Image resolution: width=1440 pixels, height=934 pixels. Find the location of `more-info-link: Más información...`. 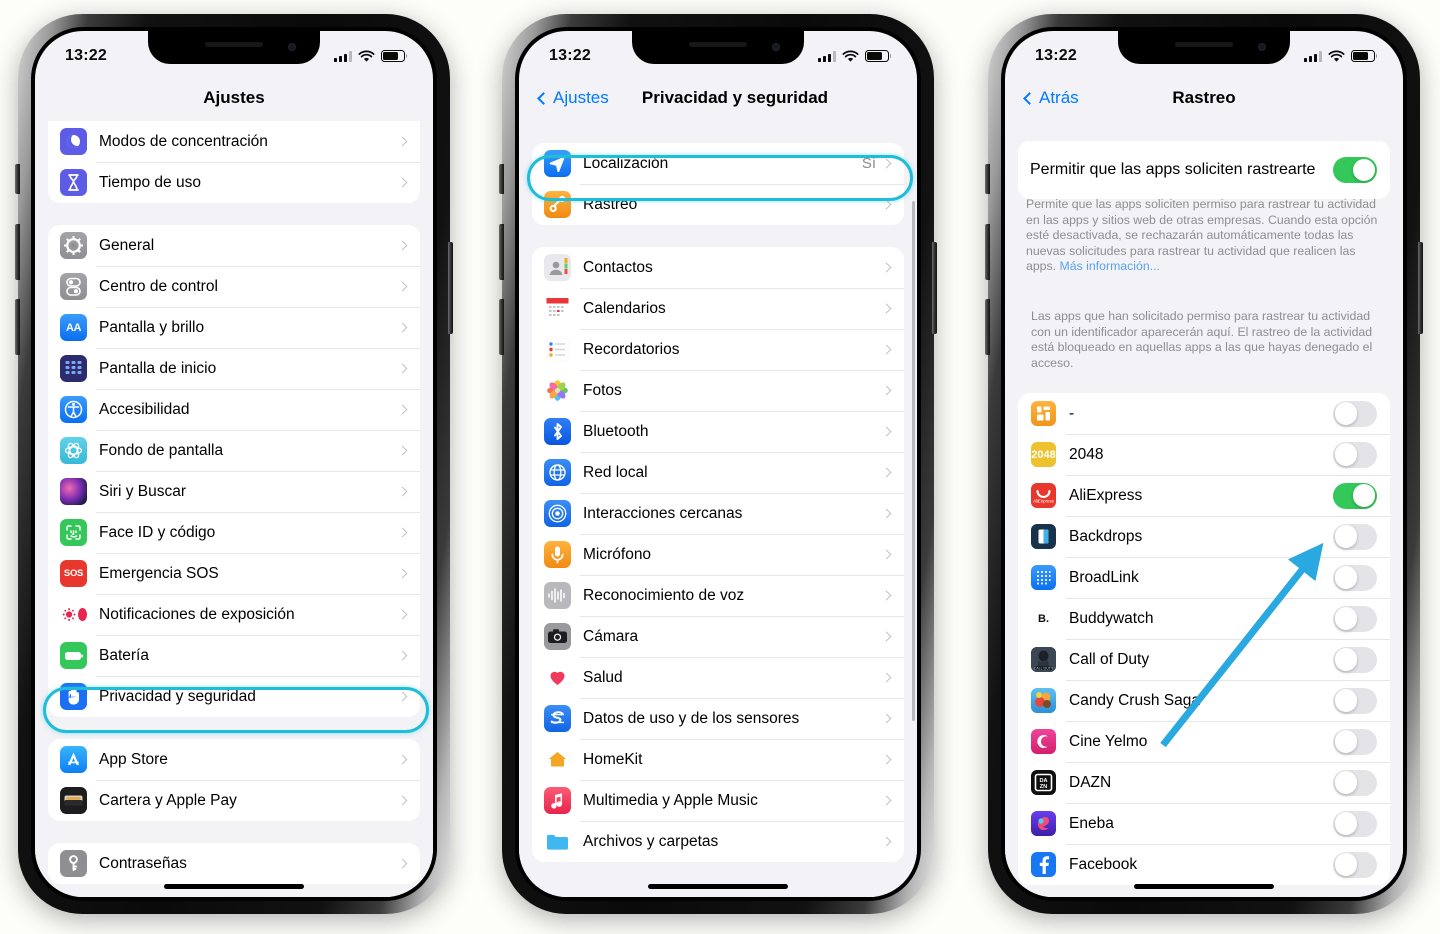

more-info-link: Más información... is located at coordinates (1110, 266).